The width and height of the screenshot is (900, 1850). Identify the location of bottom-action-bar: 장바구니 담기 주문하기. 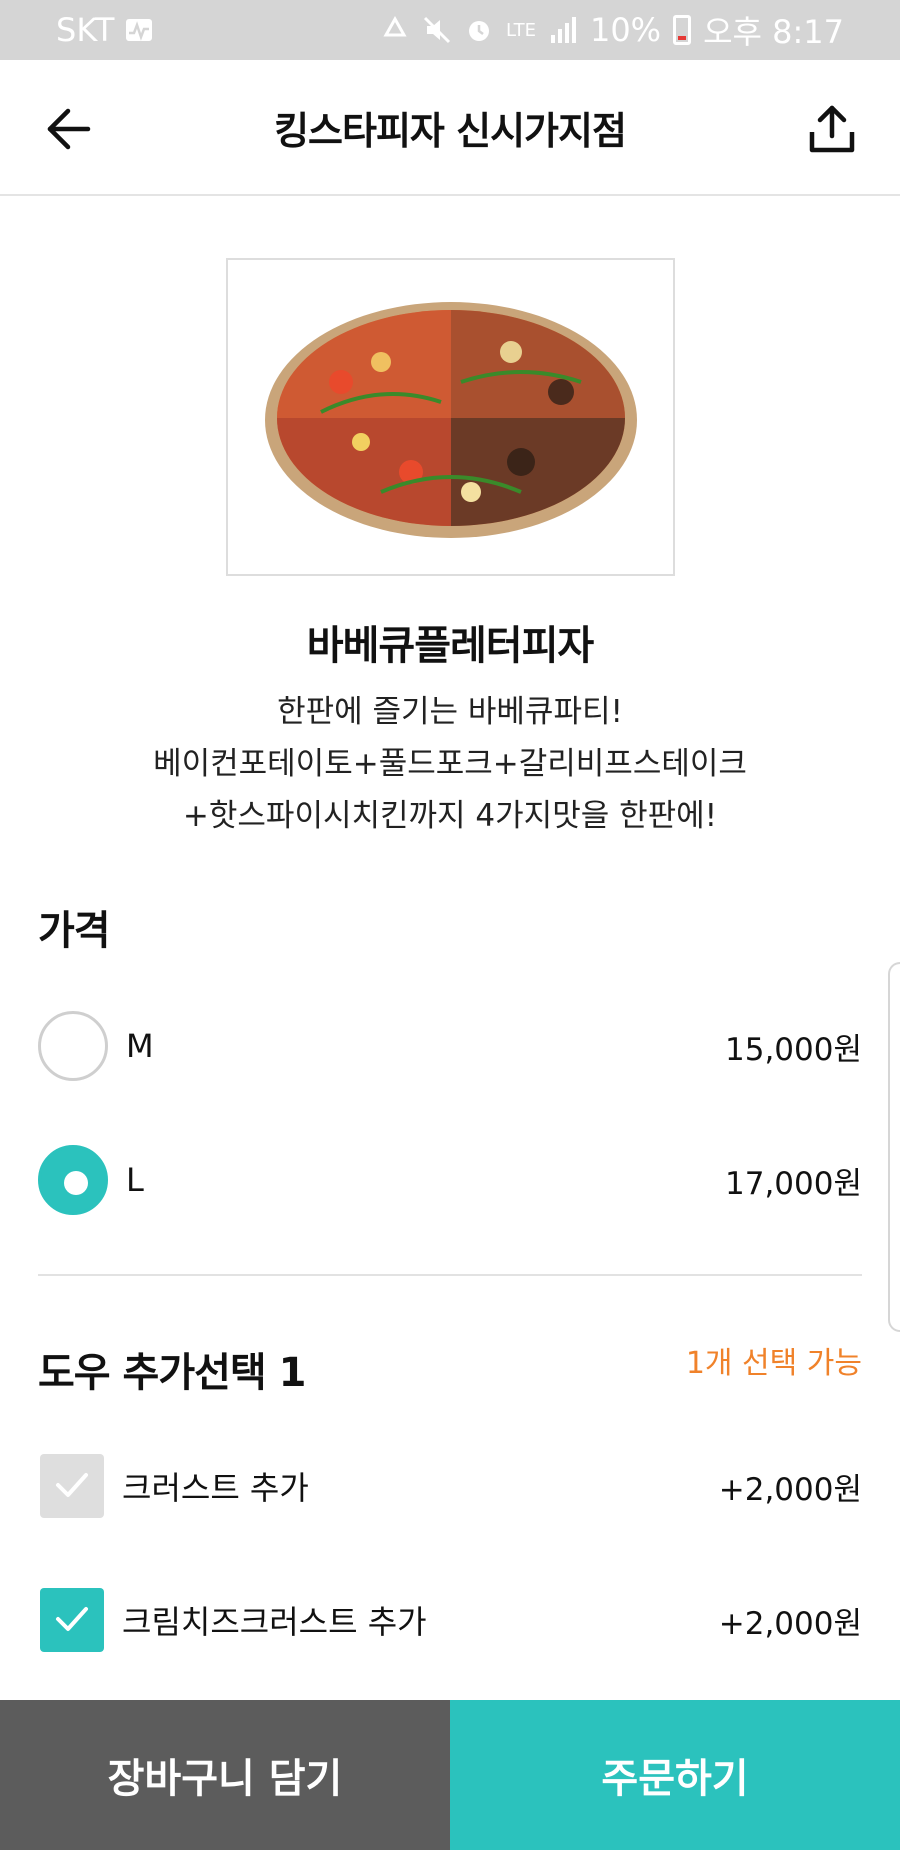
(450, 1775).